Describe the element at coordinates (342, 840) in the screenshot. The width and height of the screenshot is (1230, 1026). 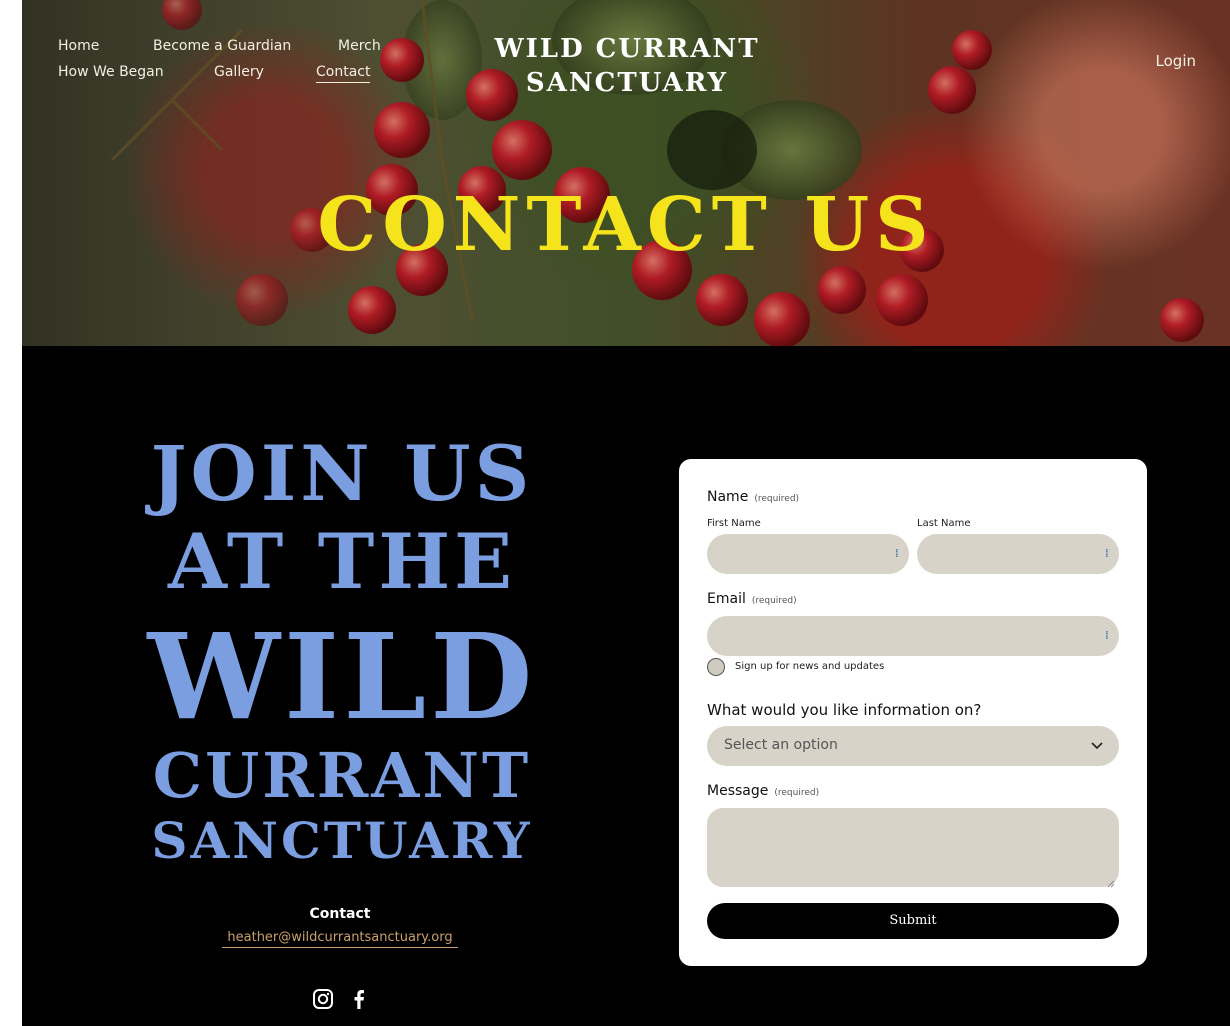
I see `join-line-5: SANCTUARY` at that location.